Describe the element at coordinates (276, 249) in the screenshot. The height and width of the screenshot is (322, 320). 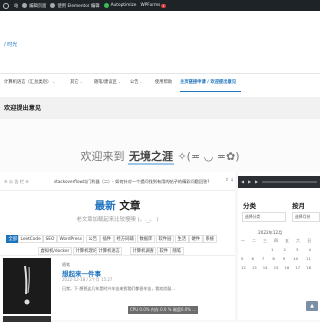
I see `calendar-week-row: 1 2 3 4` at that location.